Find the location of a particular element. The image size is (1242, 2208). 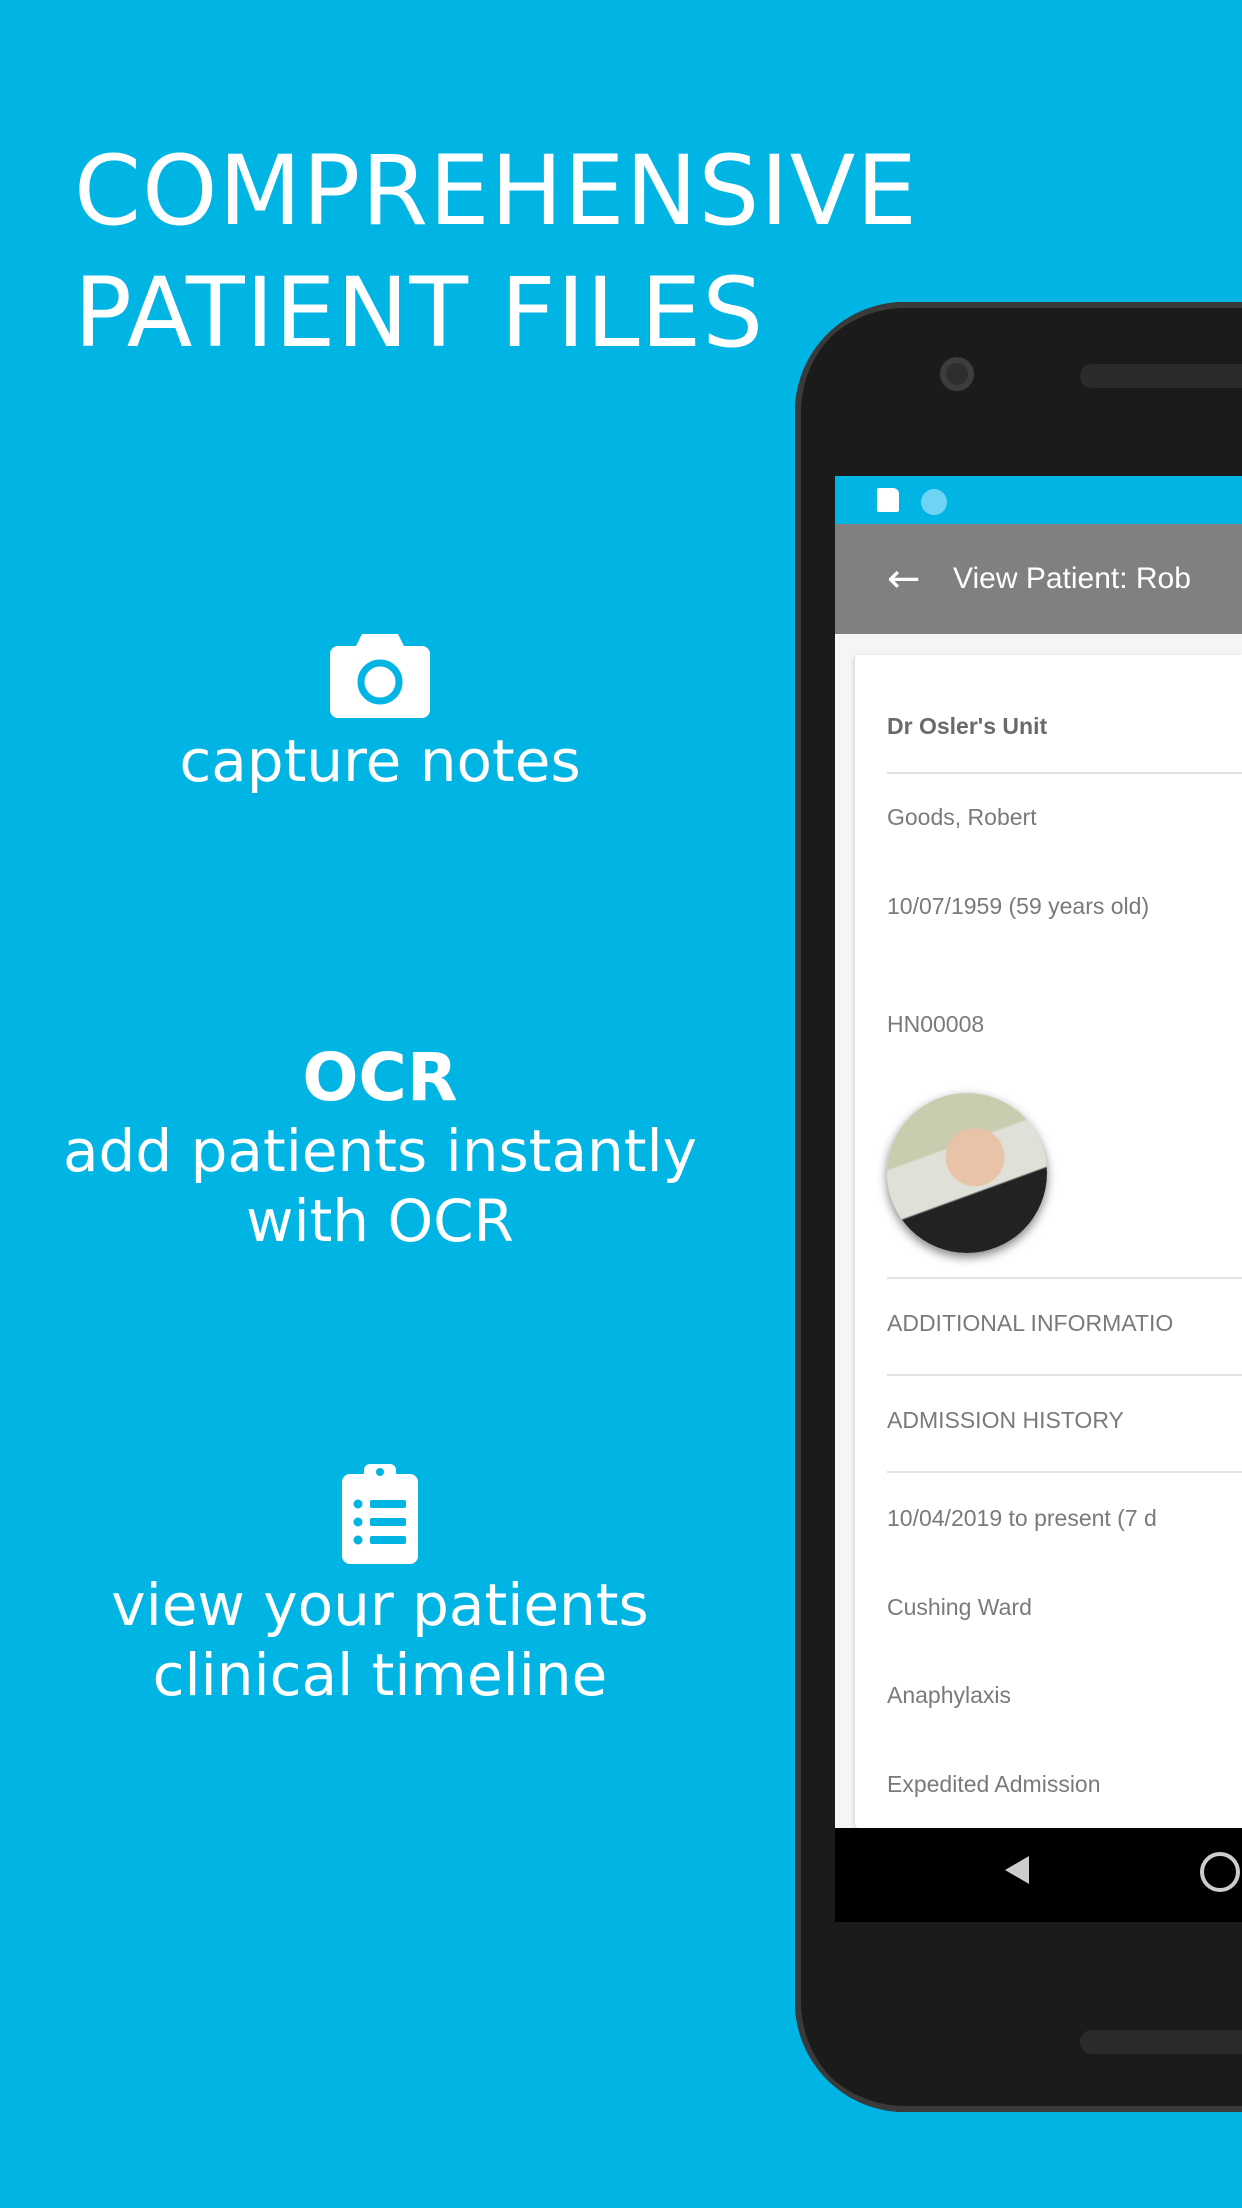

patient-name: Goods, Robert is located at coordinates (962, 817).